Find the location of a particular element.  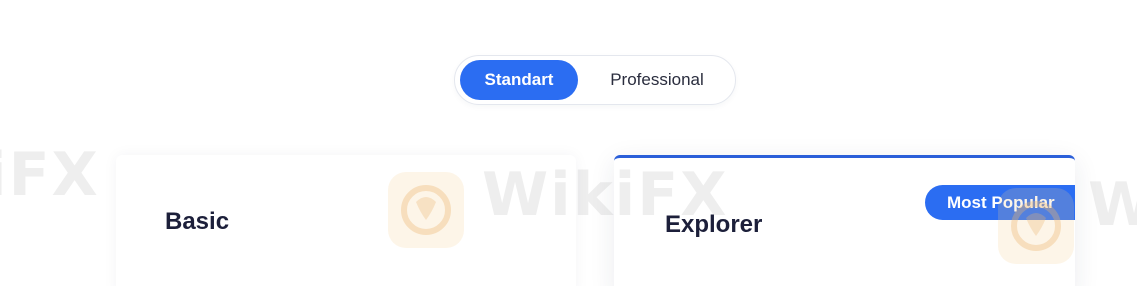

plan-title-basic: Basic is located at coordinates (197, 221).